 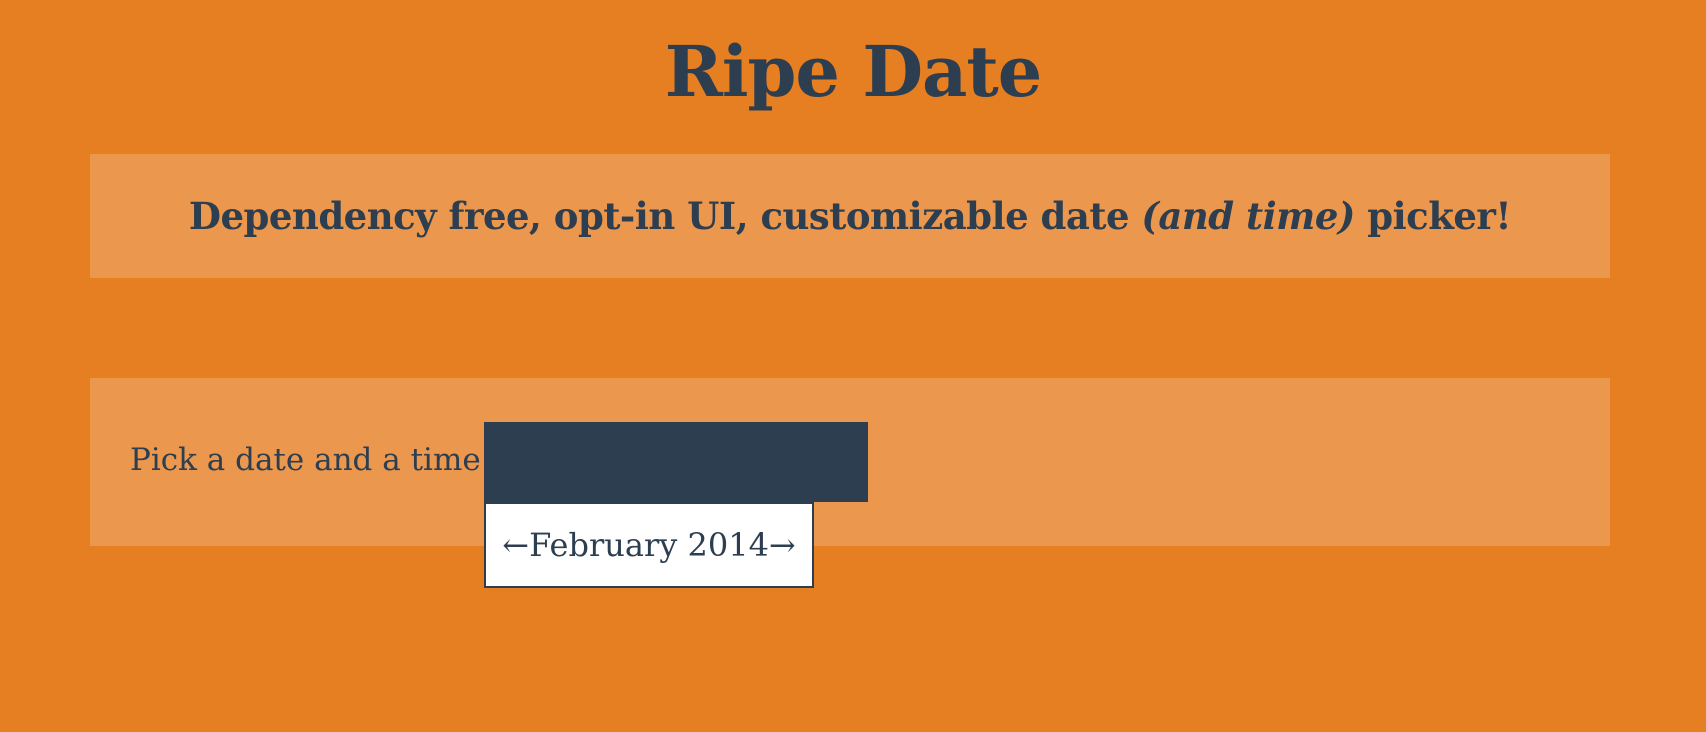 I want to click on tagline-text-end: picker!, so click(x=1433, y=216).